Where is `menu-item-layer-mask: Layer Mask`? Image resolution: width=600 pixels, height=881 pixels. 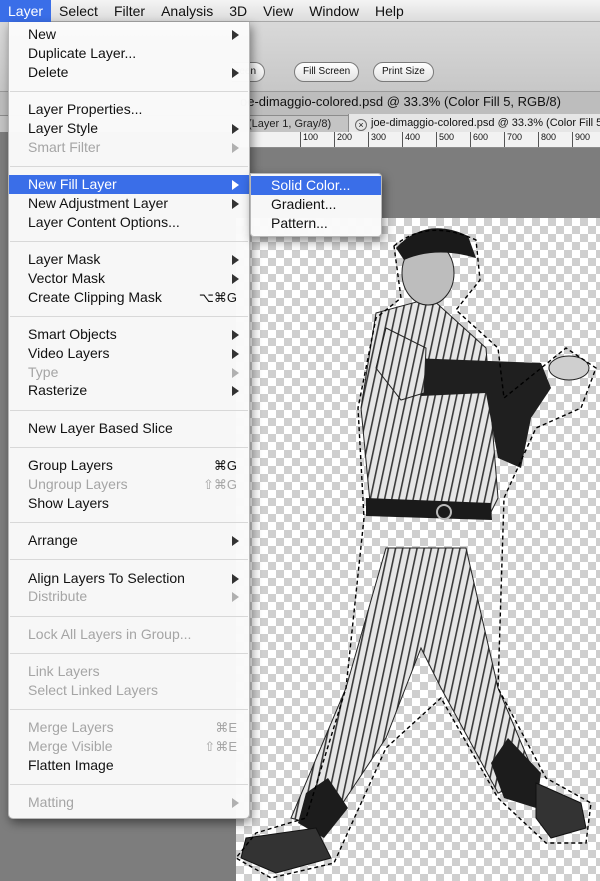 menu-item-layer-mask: Layer Mask is located at coordinates (129, 259).